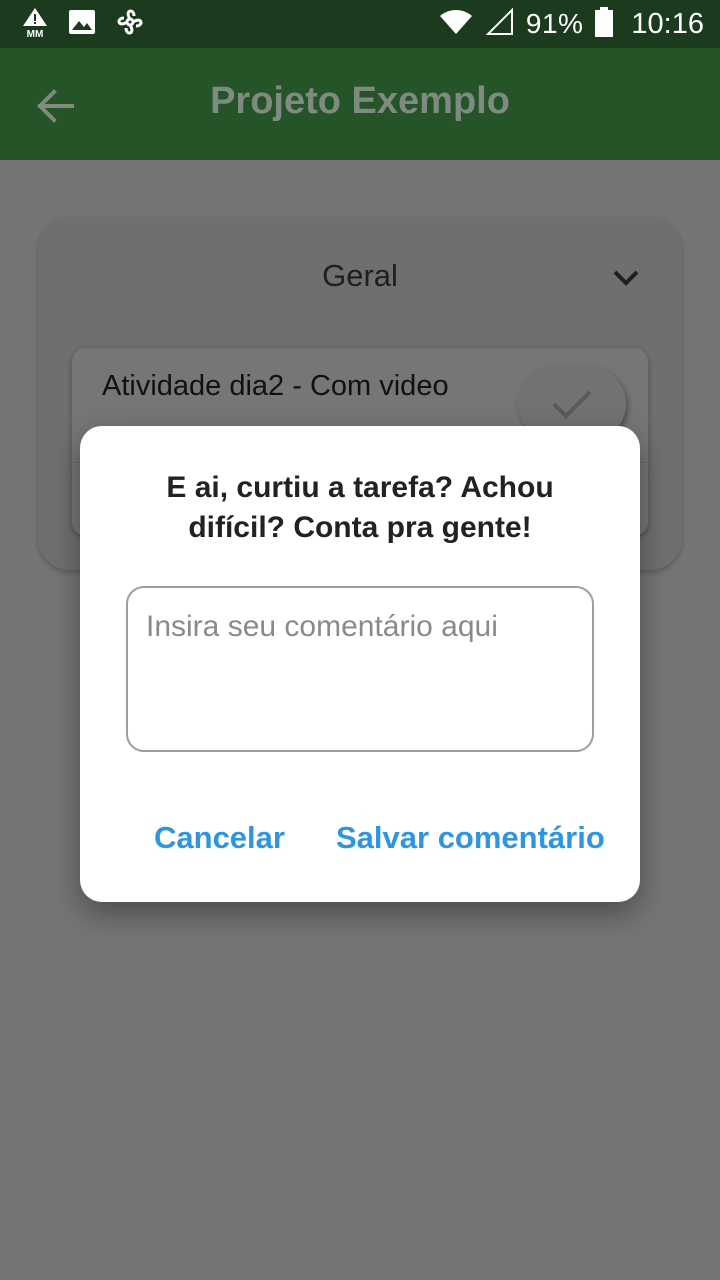  I want to click on cancel-button: Cancelar, so click(219, 838).